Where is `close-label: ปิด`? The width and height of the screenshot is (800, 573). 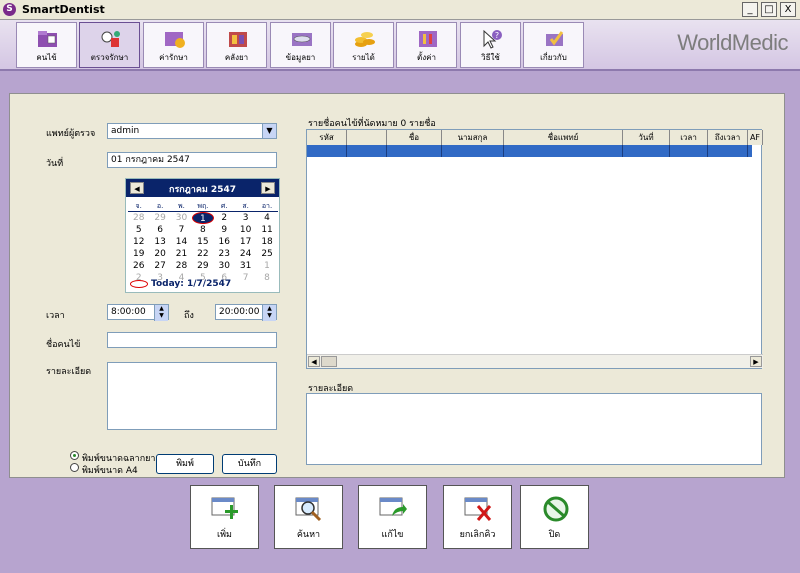 close-label: ปิด is located at coordinates (554, 535).